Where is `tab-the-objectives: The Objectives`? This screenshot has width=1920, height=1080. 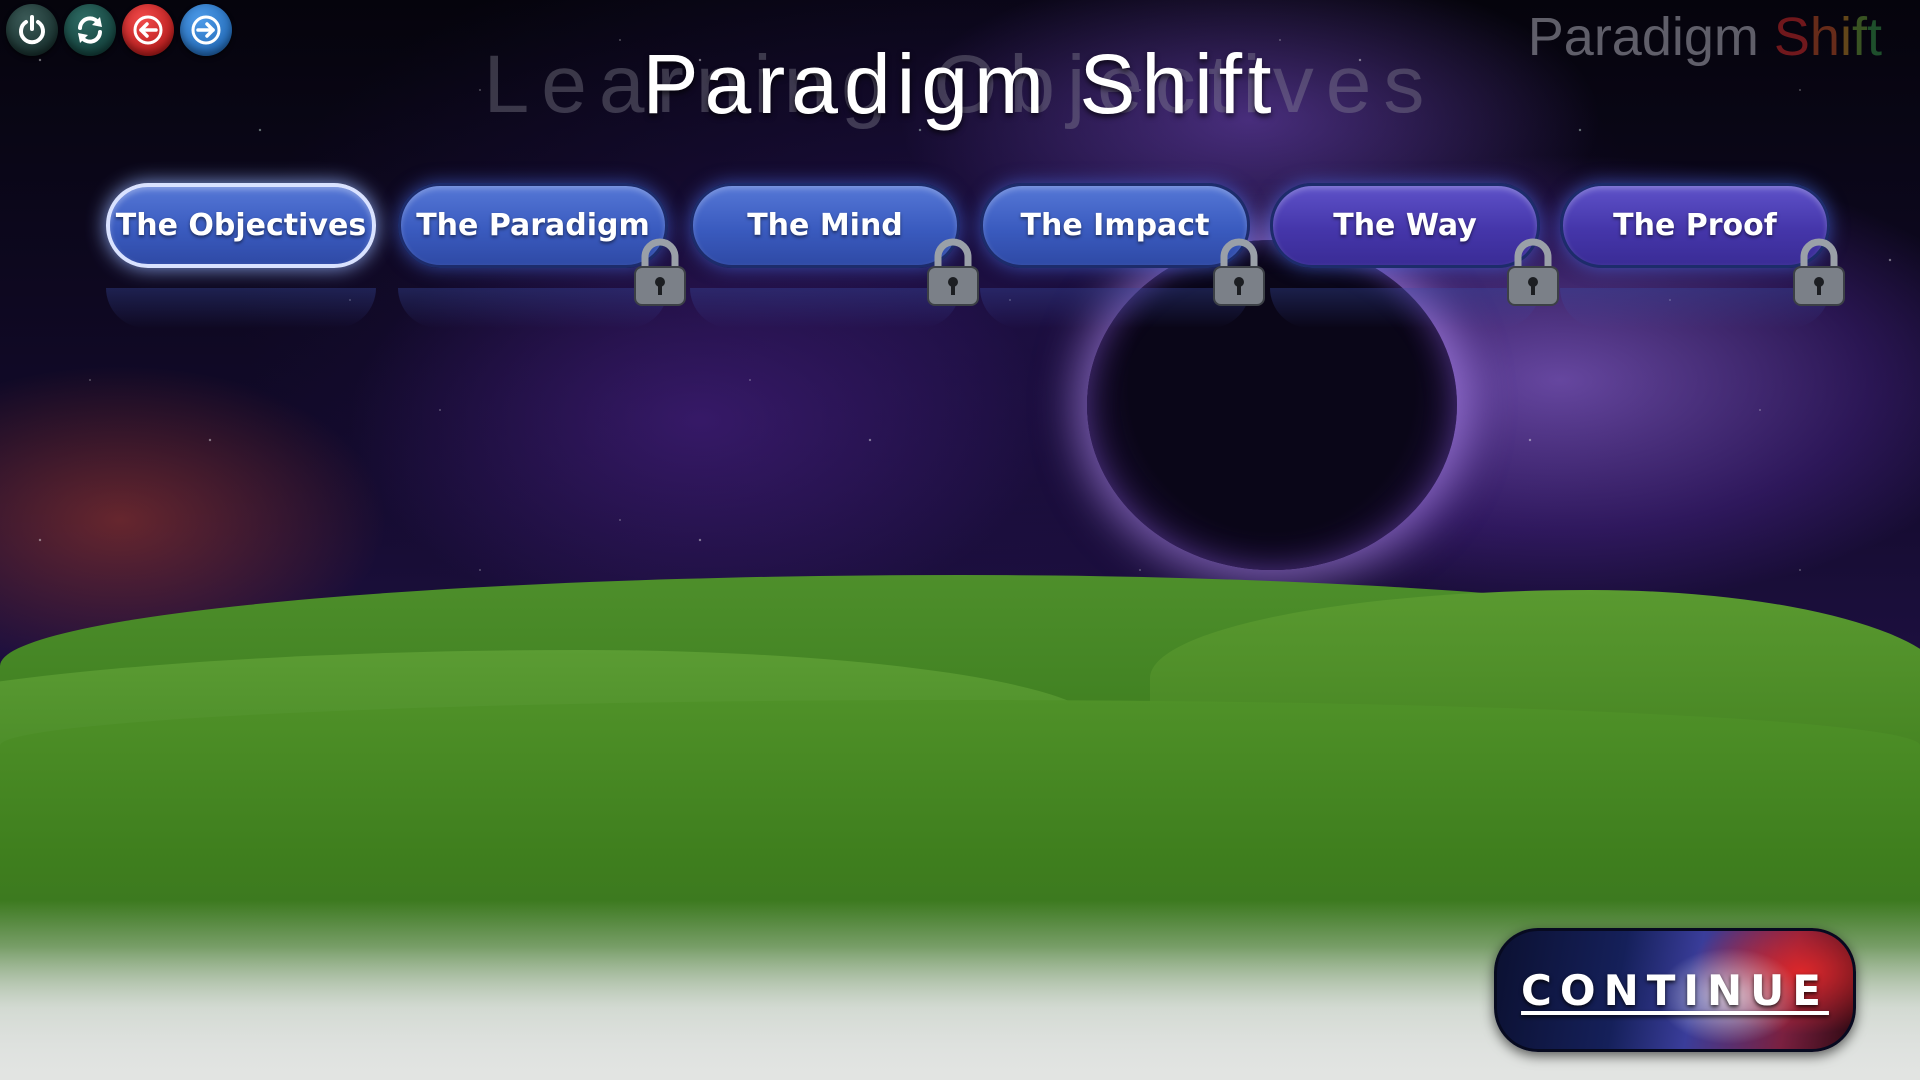
tab-the-objectives: The Objectives is located at coordinates (241, 225).